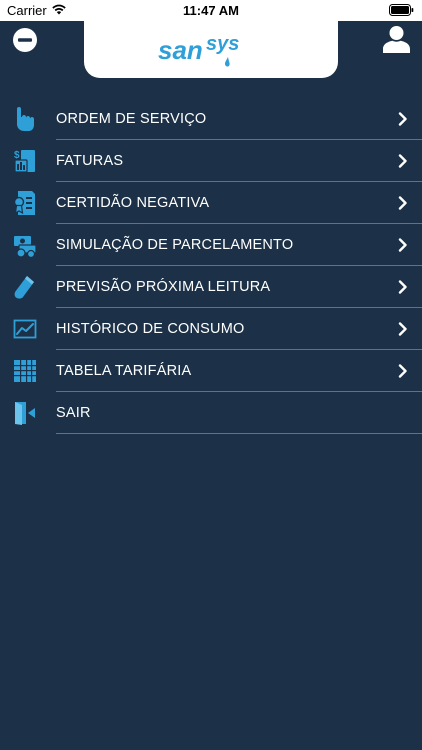 This screenshot has height=750, width=422. Describe the element at coordinates (25, 247) in the screenshot. I see `money-simulation-icon` at that location.